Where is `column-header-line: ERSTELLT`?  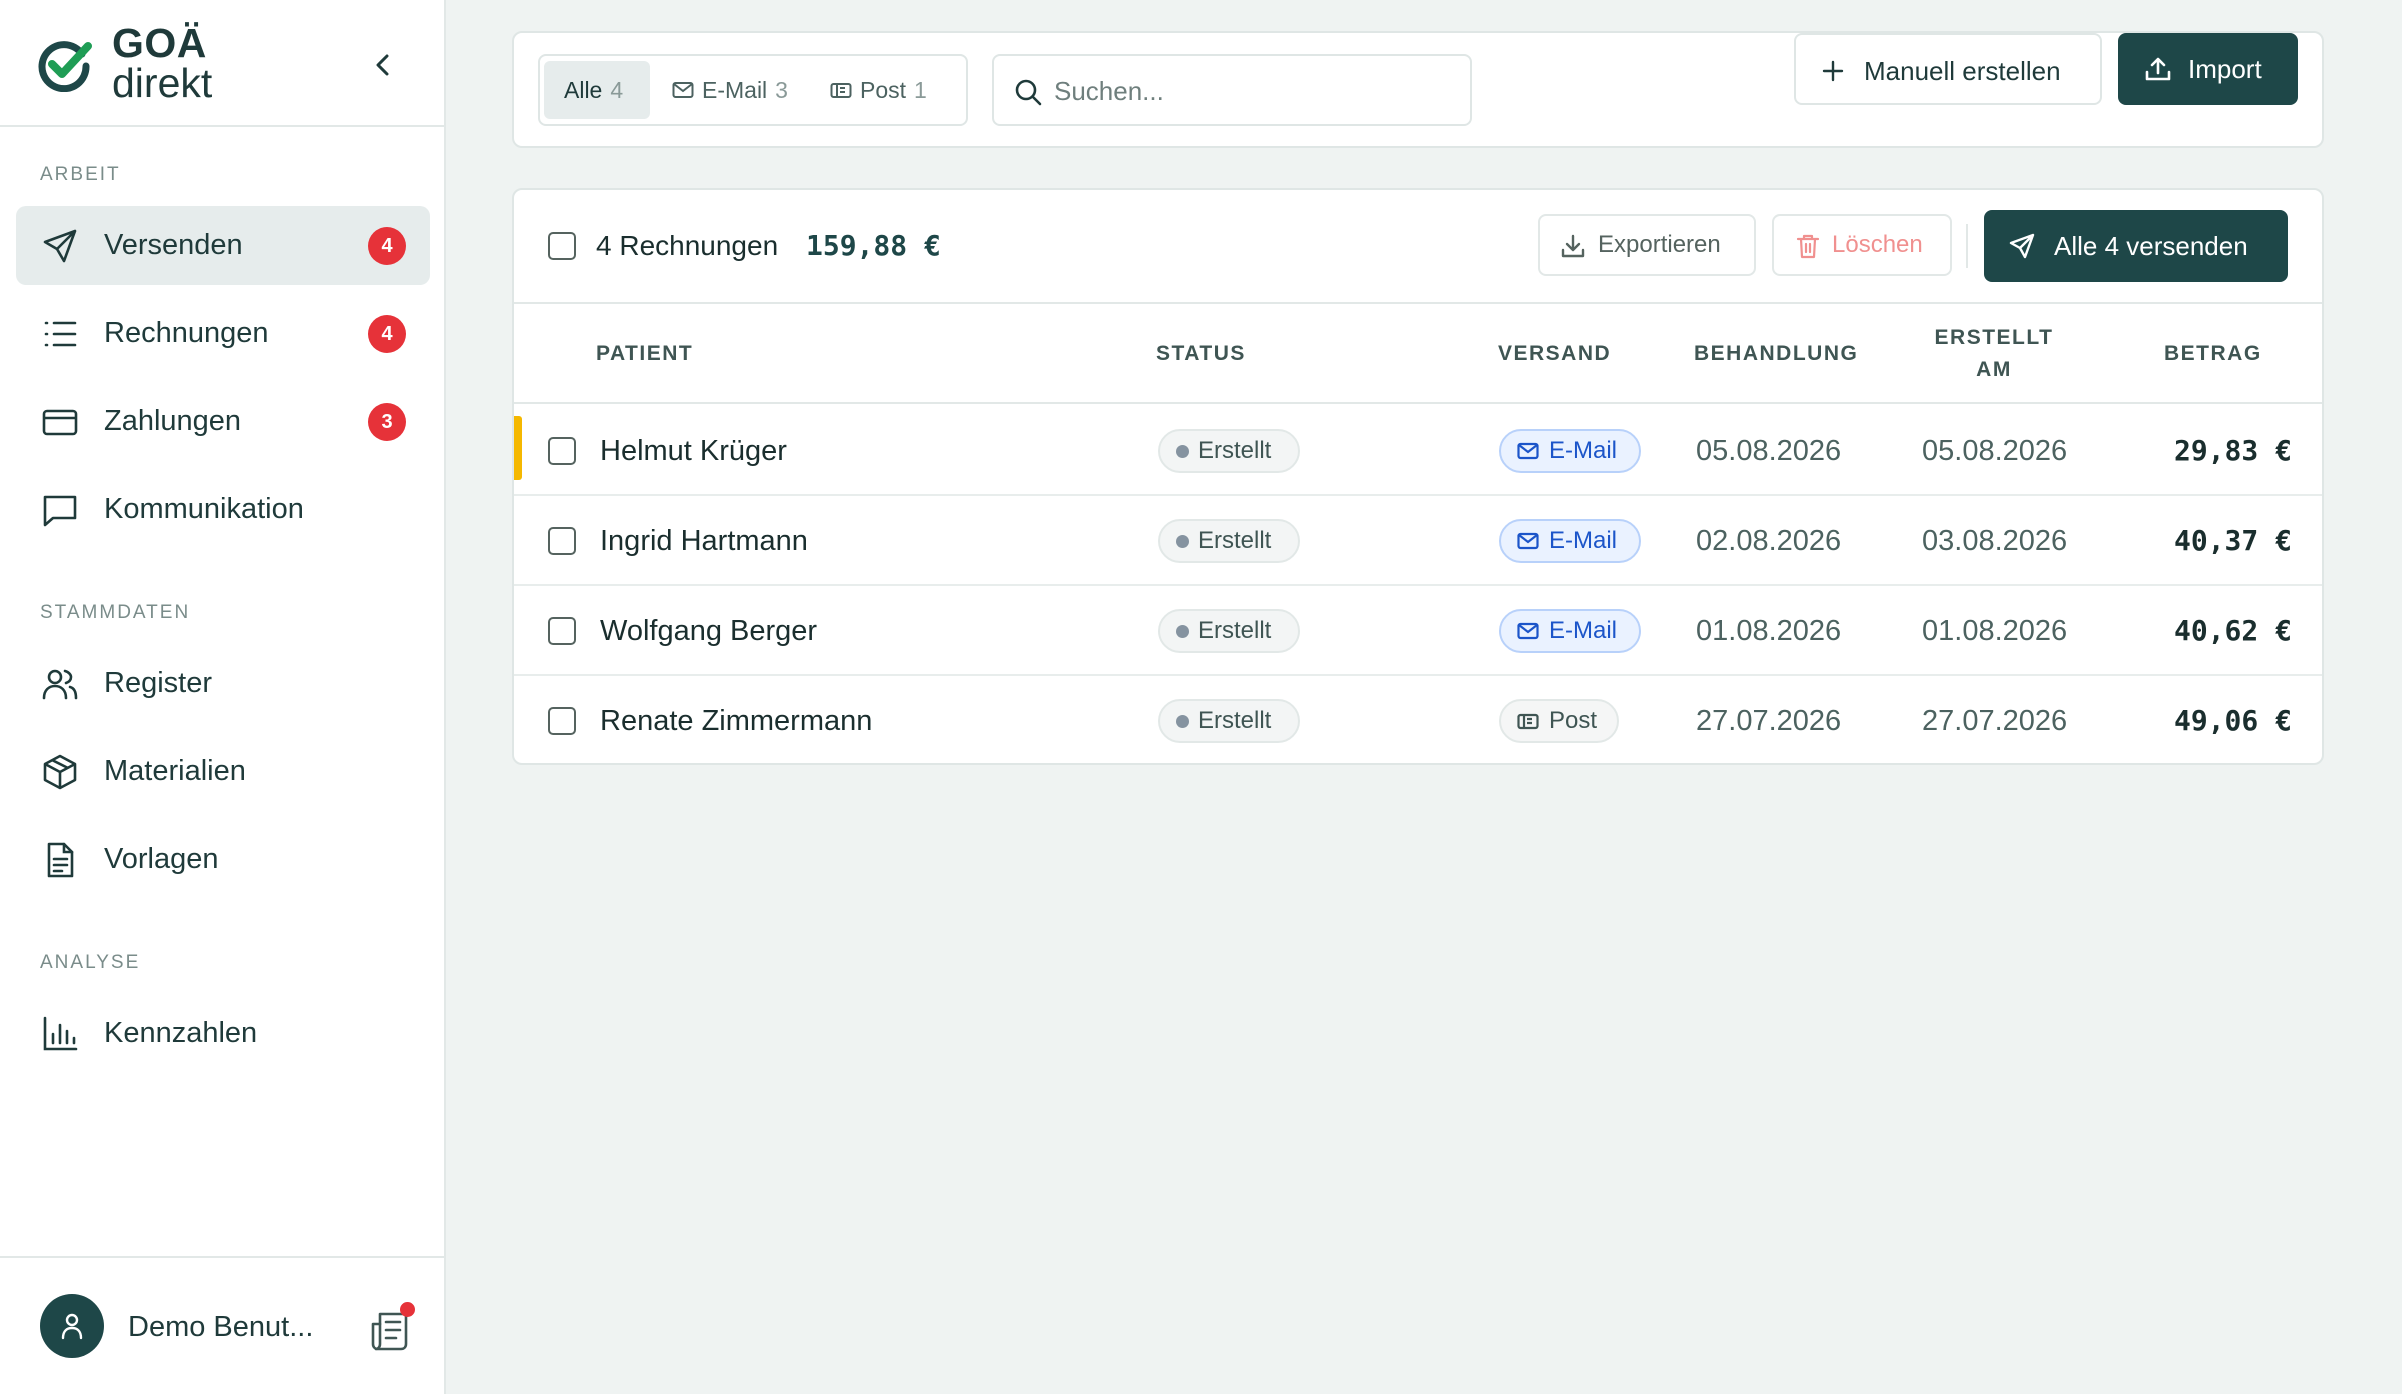
column-header-line: ERSTELLT is located at coordinates (1994, 337).